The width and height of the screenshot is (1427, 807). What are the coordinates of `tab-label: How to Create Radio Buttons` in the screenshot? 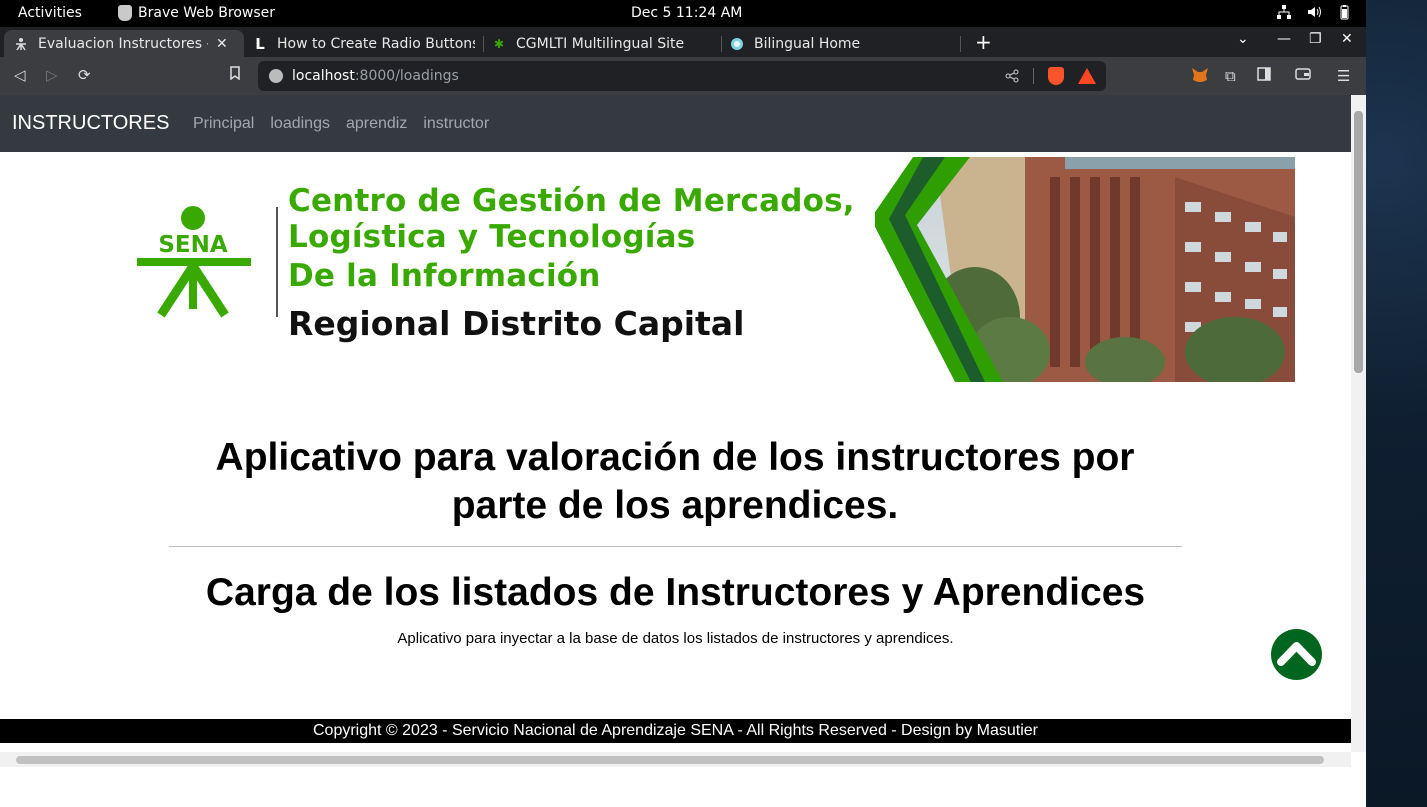 It's located at (376, 43).